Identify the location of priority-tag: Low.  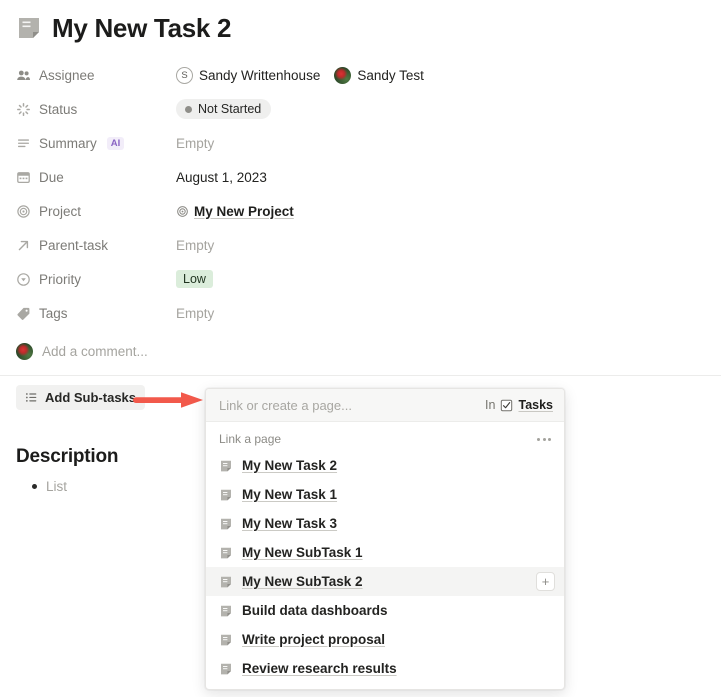
(194, 279).